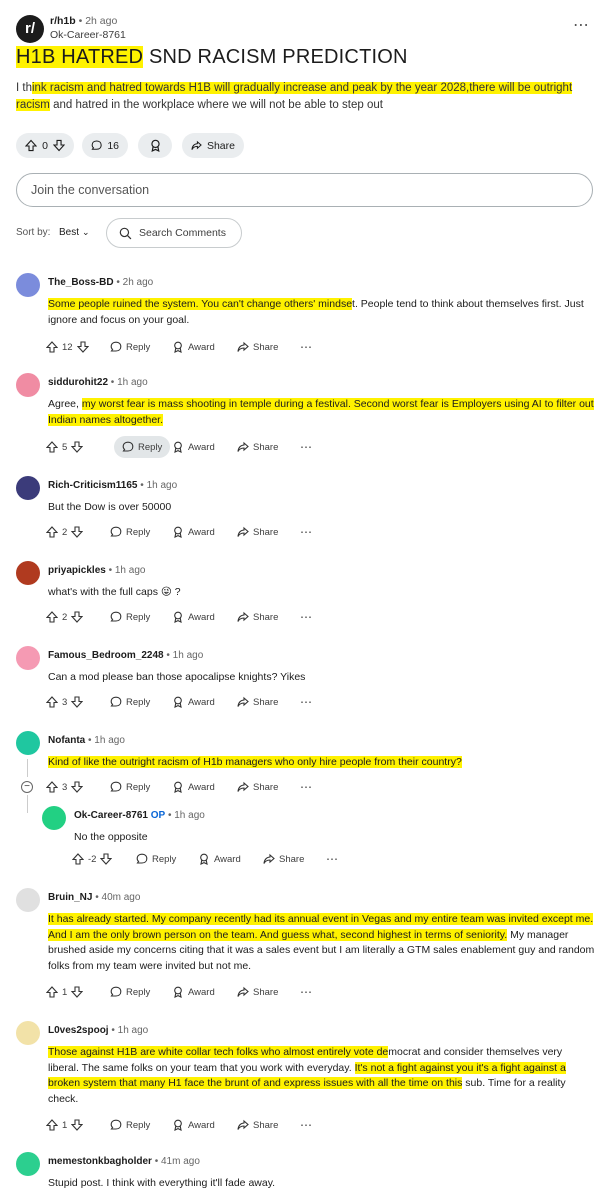  What do you see at coordinates (86, 740) in the screenshot?
I see `comment-meta: Nofanta • 1h ago` at bounding box center [86, 740].